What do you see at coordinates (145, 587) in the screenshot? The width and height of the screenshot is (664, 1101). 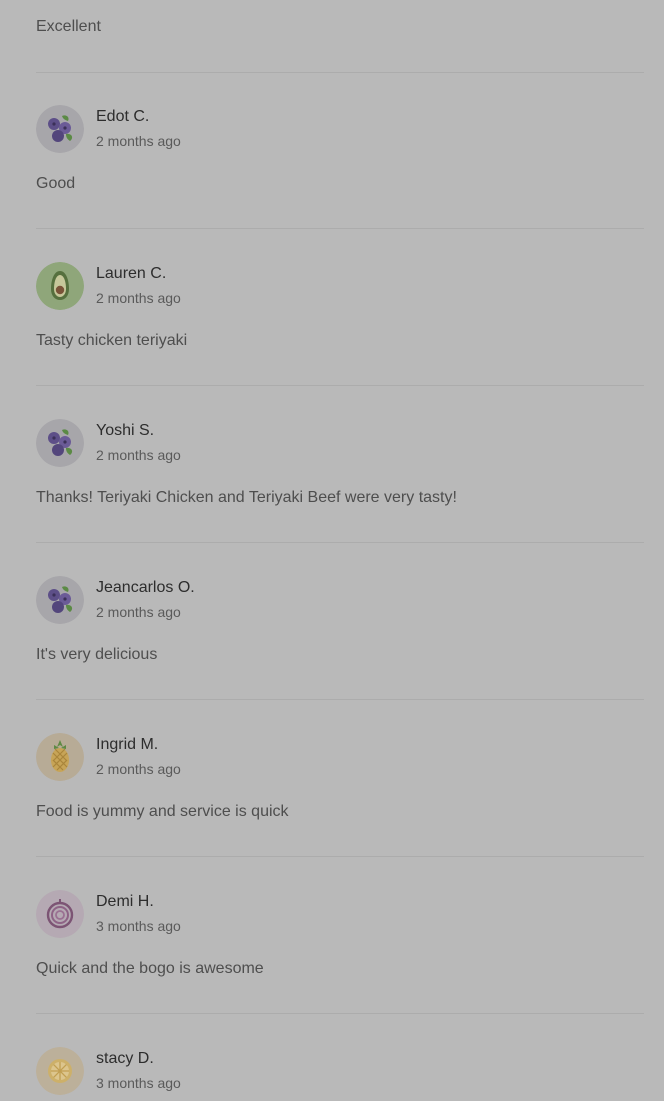 I see `reviewer-name: Jeancarlos O.` at bounding box center [145, 587].